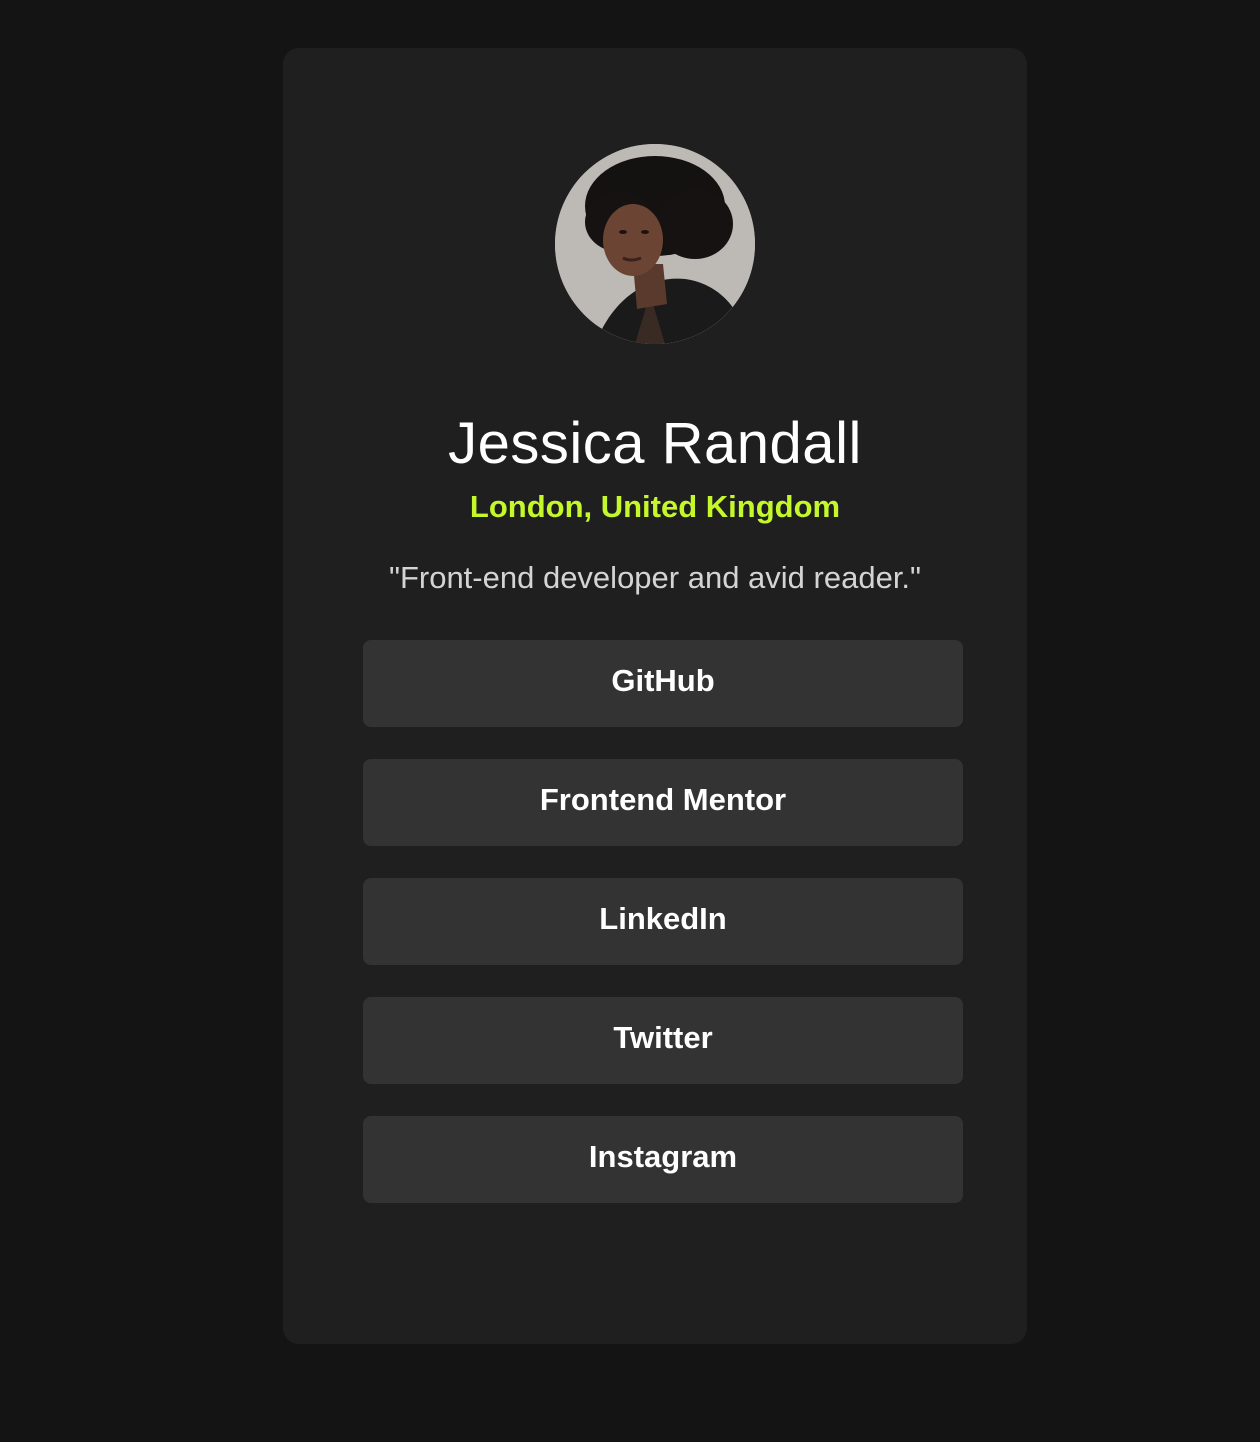  I want to click on frontend-mentor-link-label: Frontend Mentor, so click(663, 799).